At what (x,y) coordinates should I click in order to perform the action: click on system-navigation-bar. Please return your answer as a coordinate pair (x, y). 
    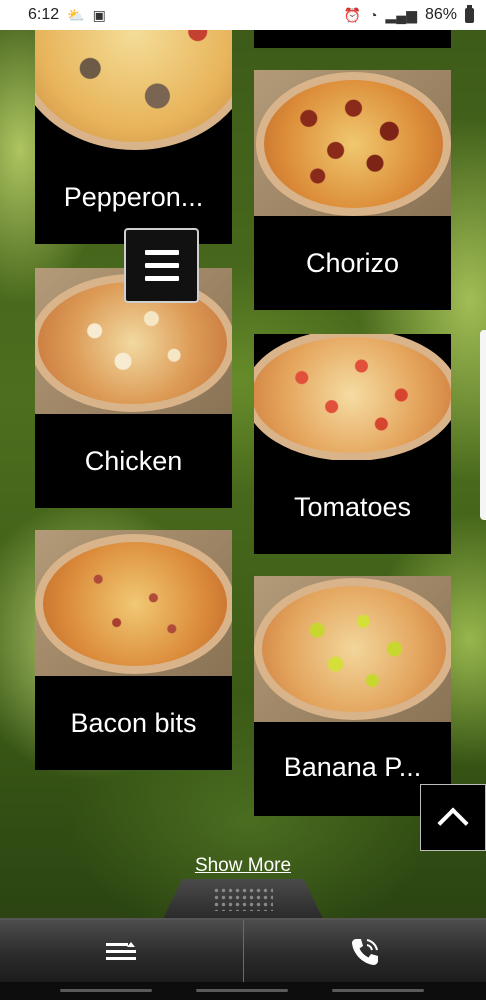
    Looking at the image, I should click on (243, 991).